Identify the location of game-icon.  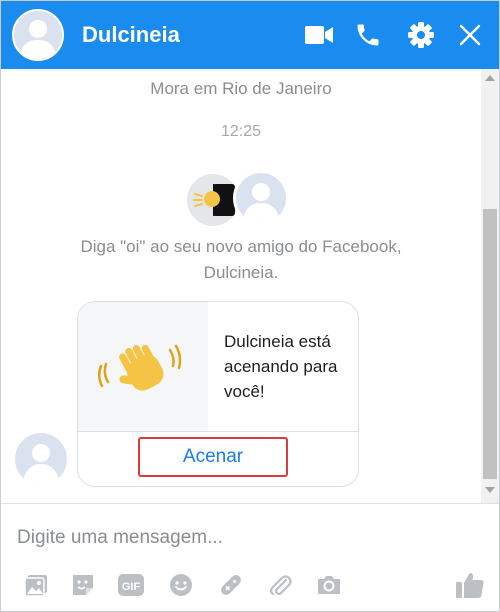
(231, 585).